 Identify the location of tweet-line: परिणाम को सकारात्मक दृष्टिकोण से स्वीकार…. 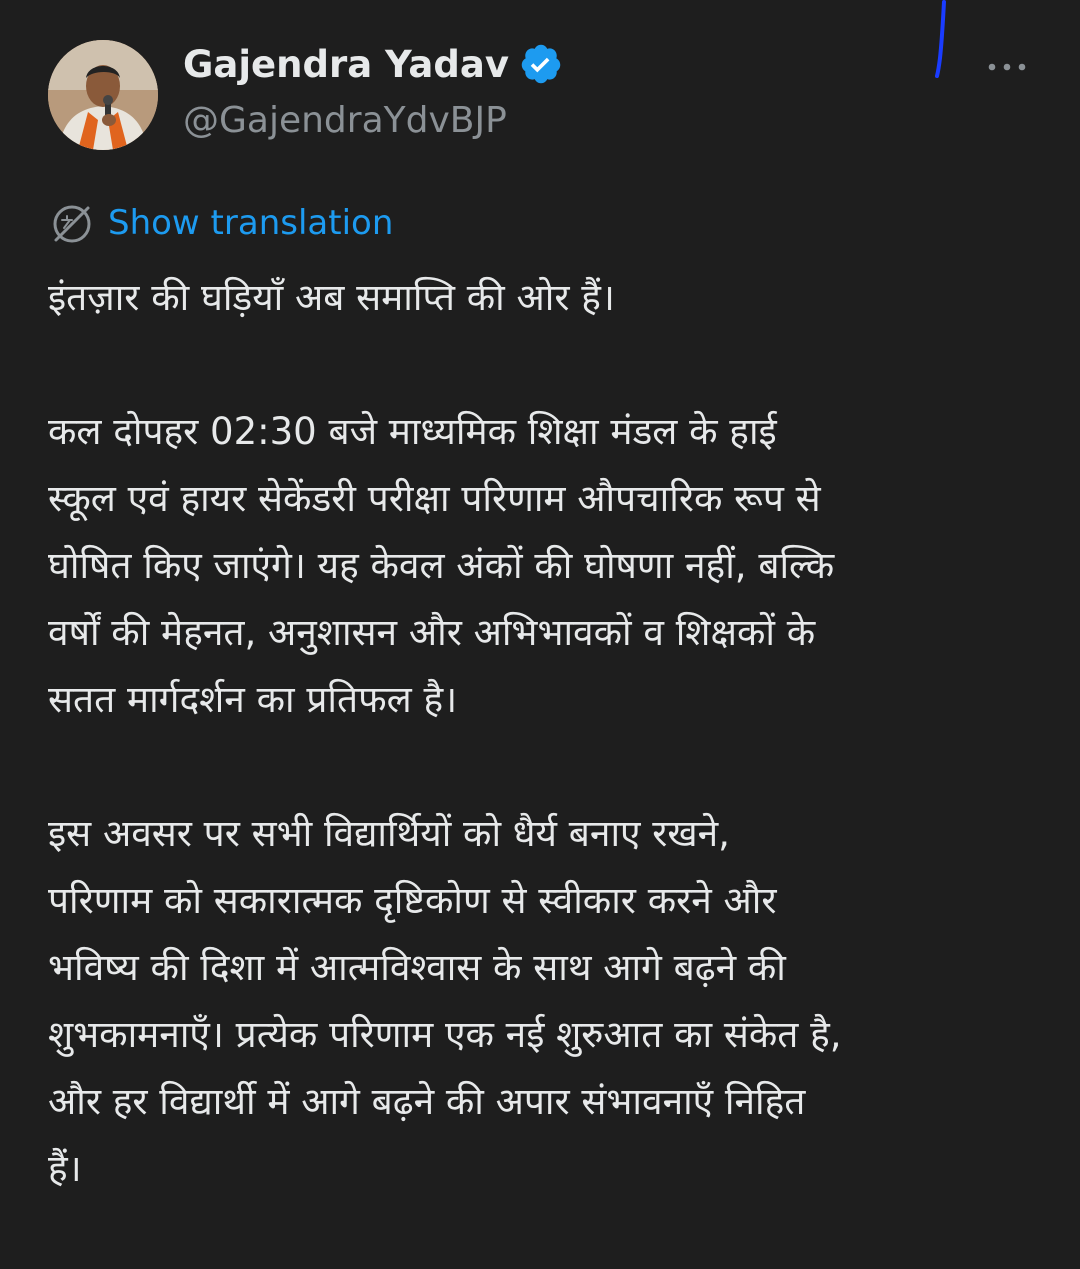
(412, 900).